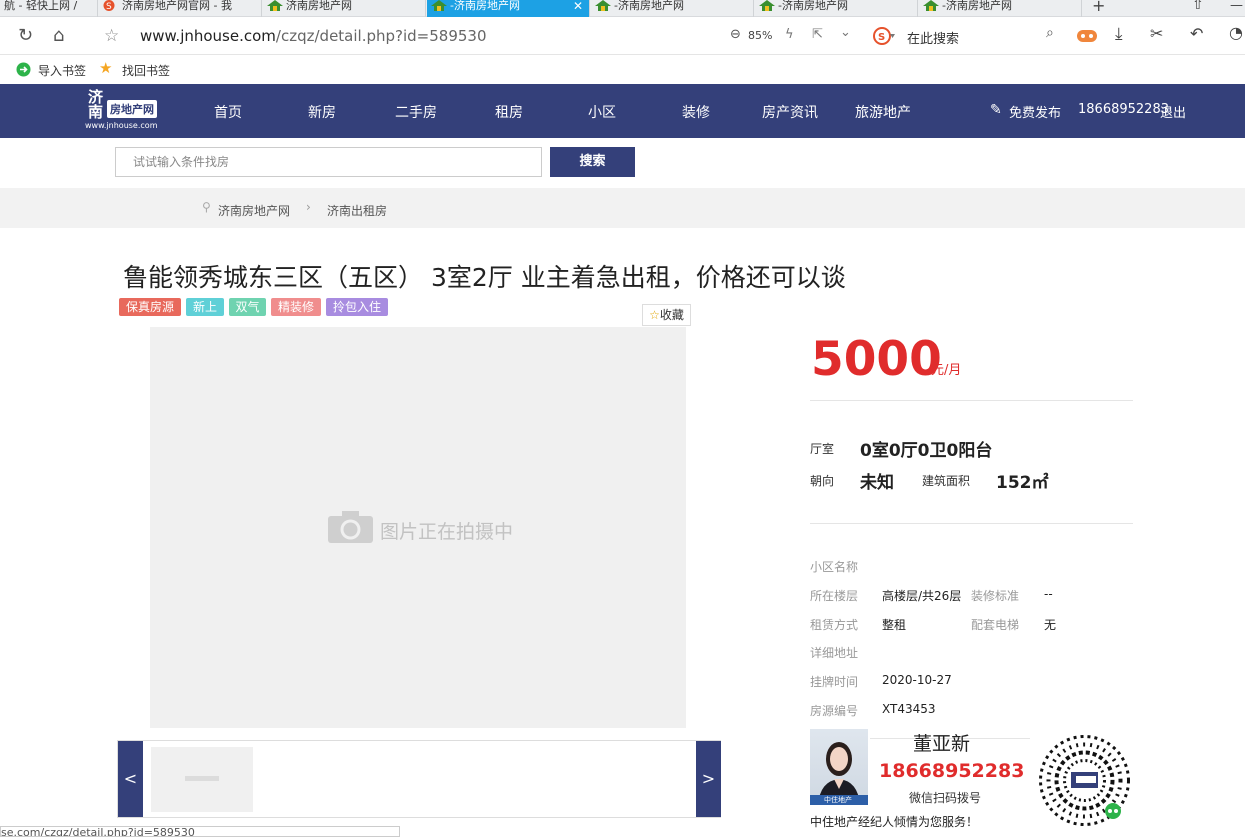 The width and height of the screenshot is (1245, 837). Describe the element at coordinates (357, 307) in the screenshot. I see `tag-move-in: 拎包入住` at that location.